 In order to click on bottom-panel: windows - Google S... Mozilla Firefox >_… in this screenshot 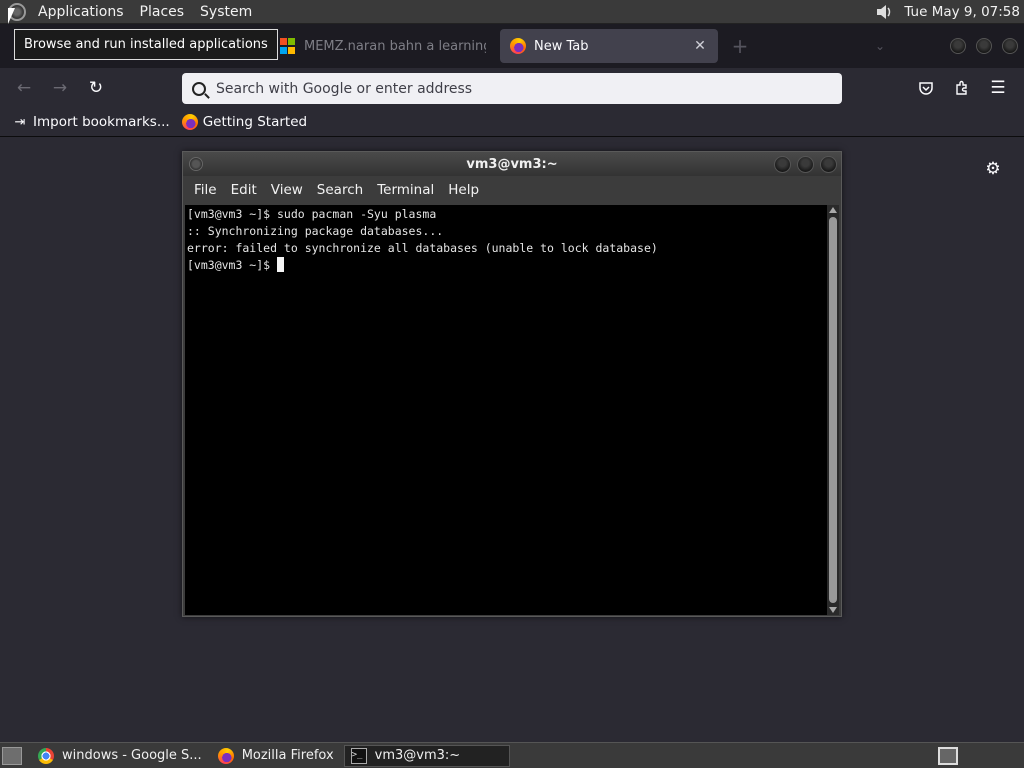, I will do `click(512, 755)`.